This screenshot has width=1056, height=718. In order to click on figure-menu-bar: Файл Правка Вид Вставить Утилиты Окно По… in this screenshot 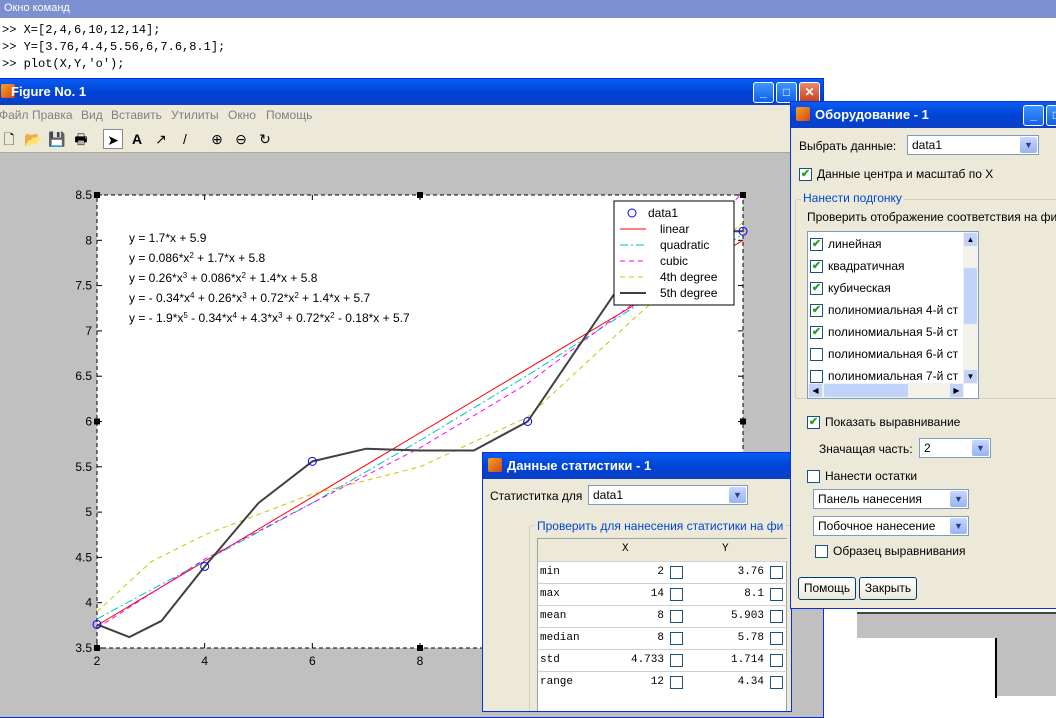, I will do `click(411, 115)`.